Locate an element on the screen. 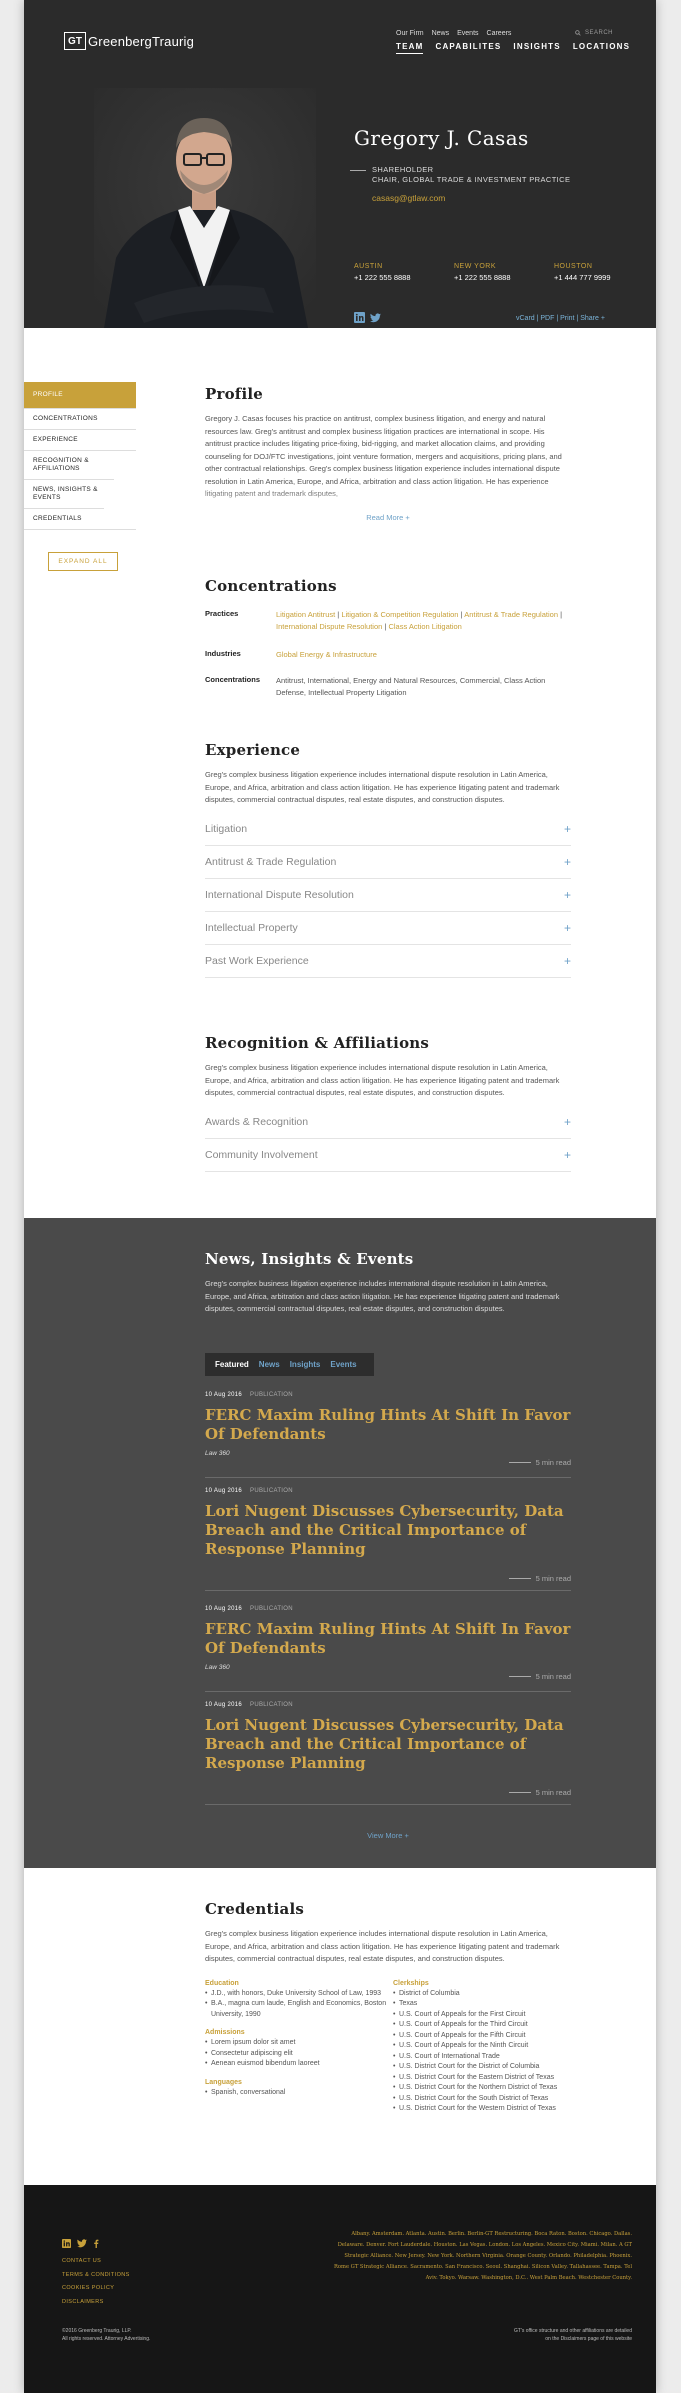 The image size is (681, 2393). office-city: NEW YORK is located at coordinates (504, 266).